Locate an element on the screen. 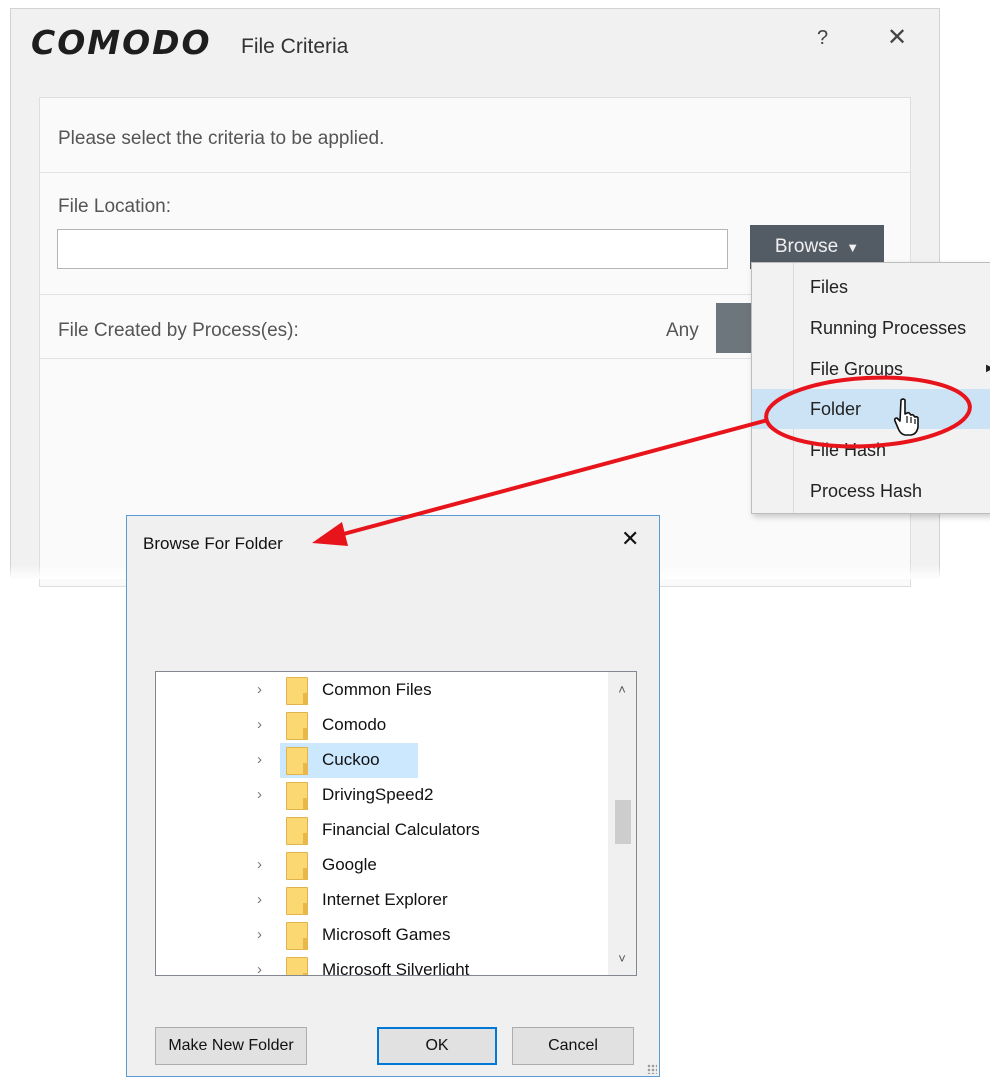  button-label: Make New Folder is located at coordinates (231, 1045).